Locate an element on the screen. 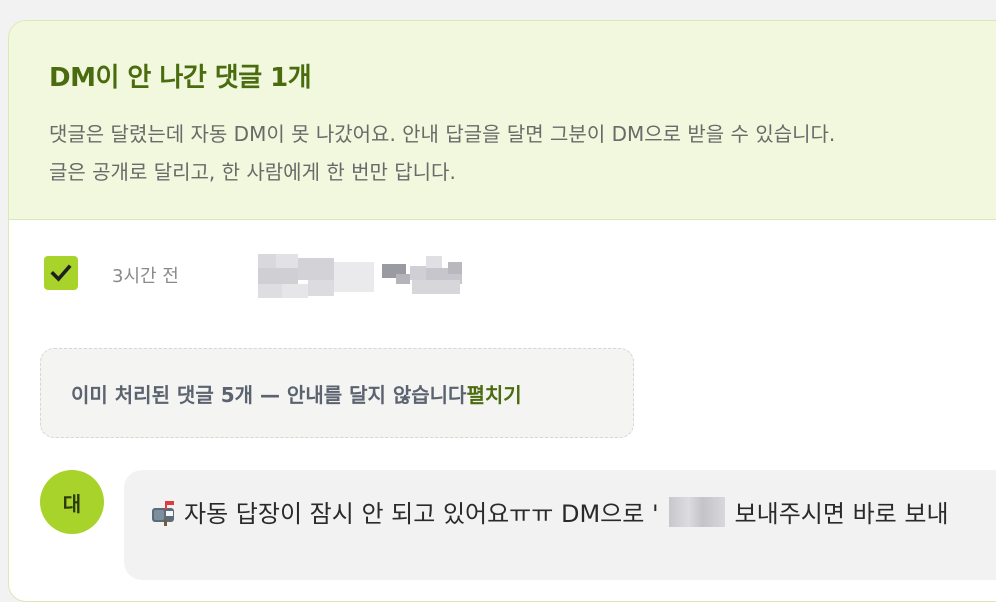 This screenshot has height=602, width=996. processed-notice-label: 이미 처리된 댓글 5개 — 안내를 달지 않습니다 is located at coordinates (269, 395).